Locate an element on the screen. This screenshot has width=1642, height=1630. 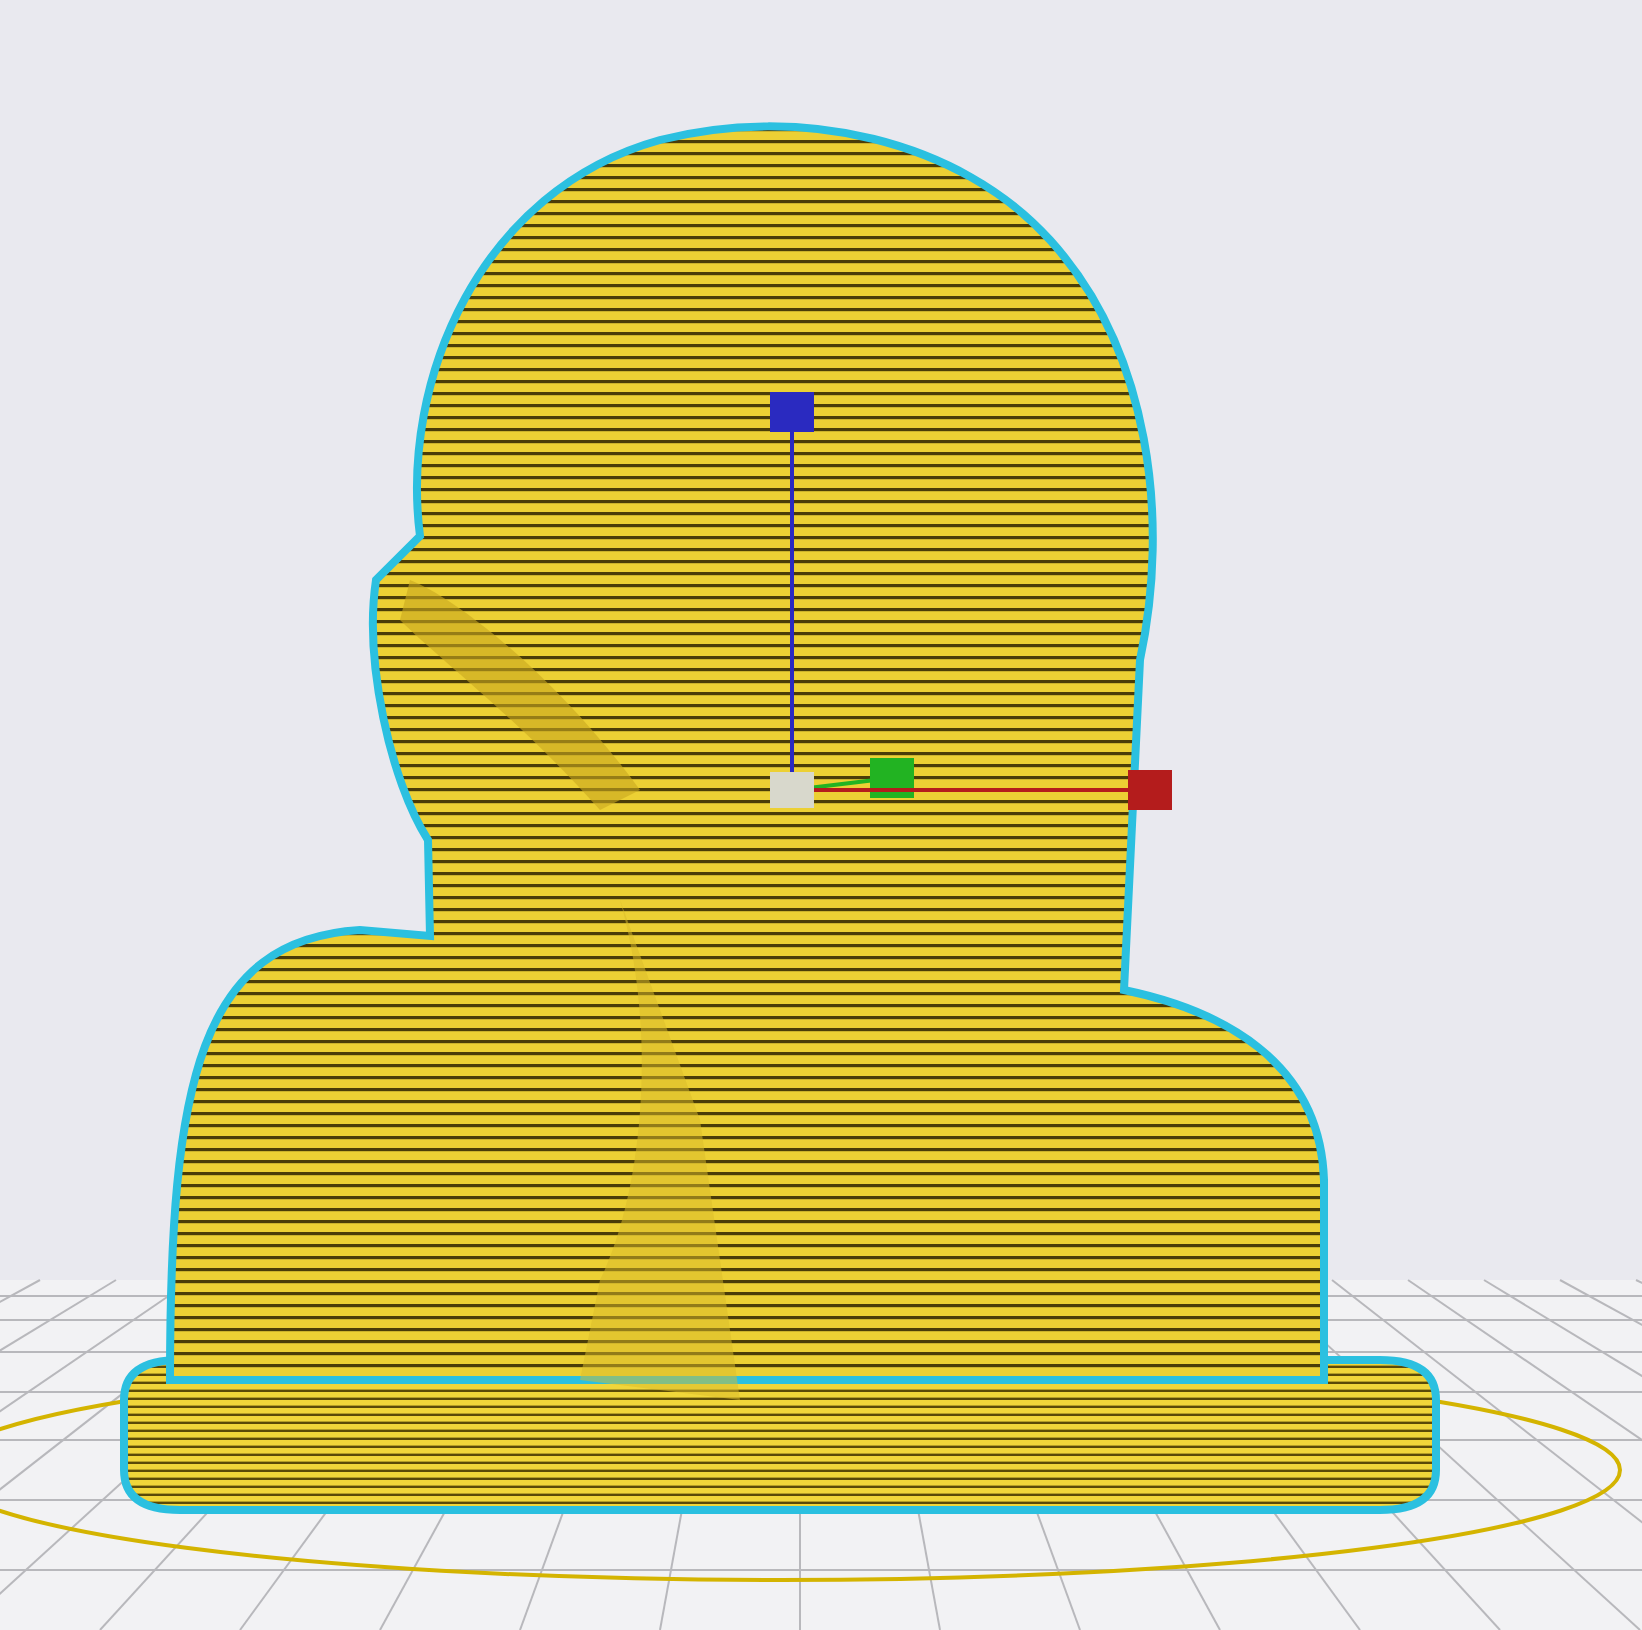
gizmo-center-handle is located at coordinates (792, 790).